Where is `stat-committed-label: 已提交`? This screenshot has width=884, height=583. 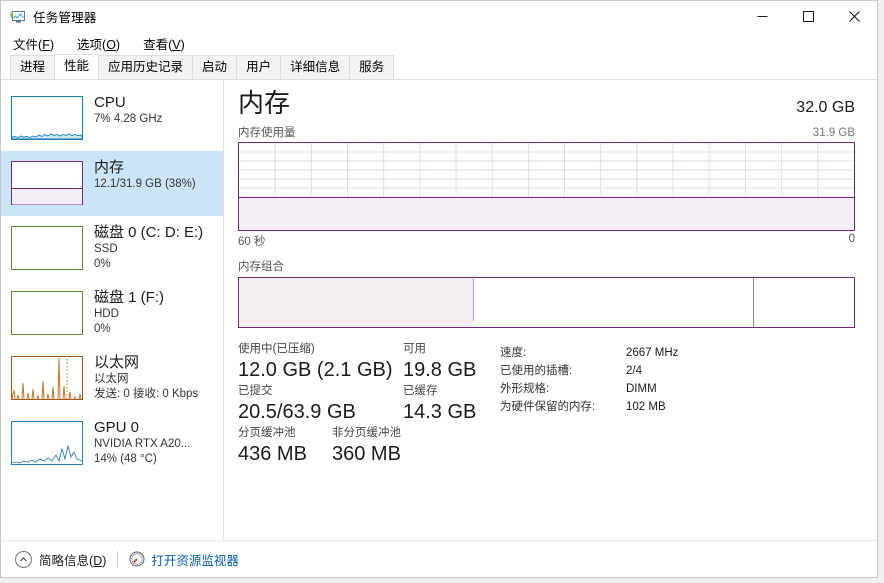 stat-committed-label: 已提交 is located at coordinates (255, 391).